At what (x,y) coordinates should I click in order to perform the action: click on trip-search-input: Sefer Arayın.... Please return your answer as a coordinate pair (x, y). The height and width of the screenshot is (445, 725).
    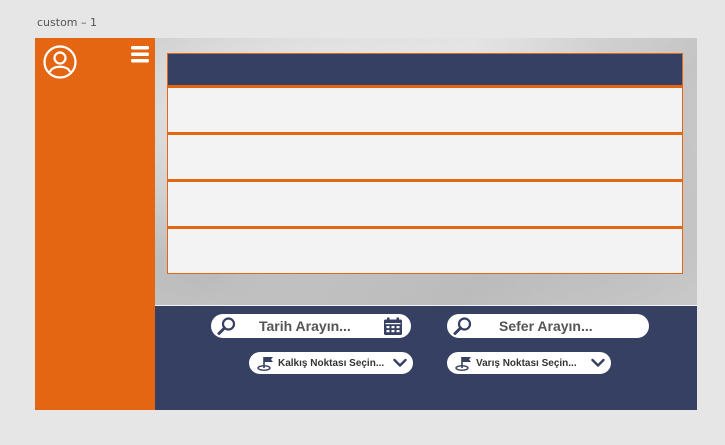
    Looking at the image, I should click on (548, 326).